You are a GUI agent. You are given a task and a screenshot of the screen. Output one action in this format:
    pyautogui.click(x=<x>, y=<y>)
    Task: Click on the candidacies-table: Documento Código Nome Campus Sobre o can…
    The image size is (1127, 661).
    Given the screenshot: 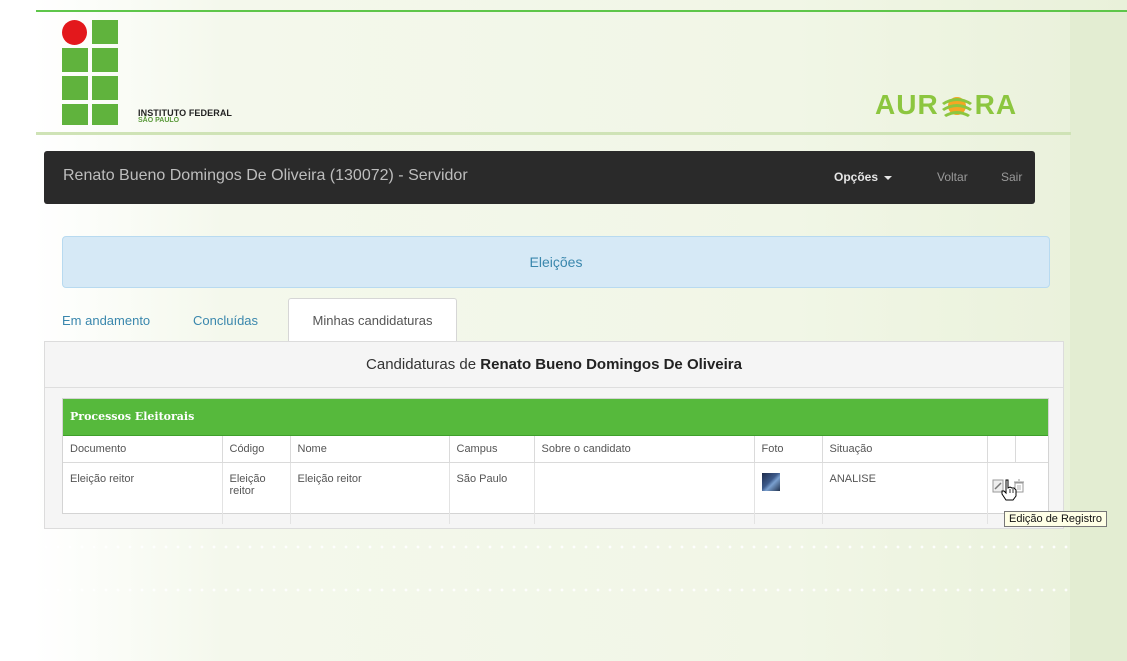 What is the action you would take?
    pyautogui.click(x=555, y=480)
    